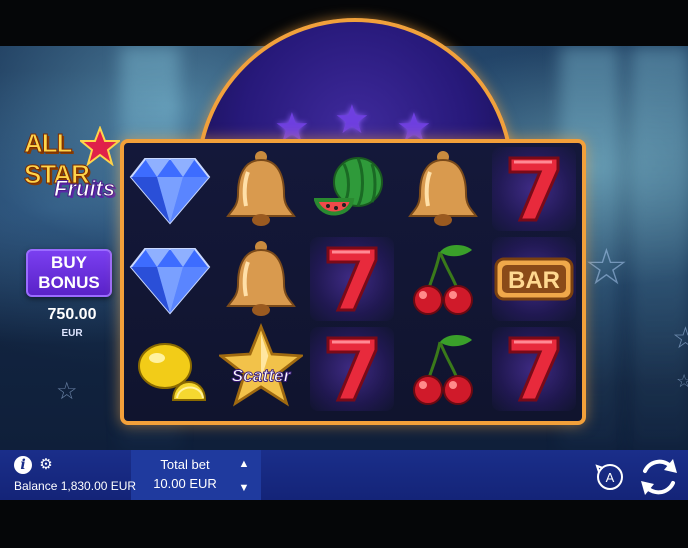  I want to click on gear-icon: ⚙, so click(46, 465).